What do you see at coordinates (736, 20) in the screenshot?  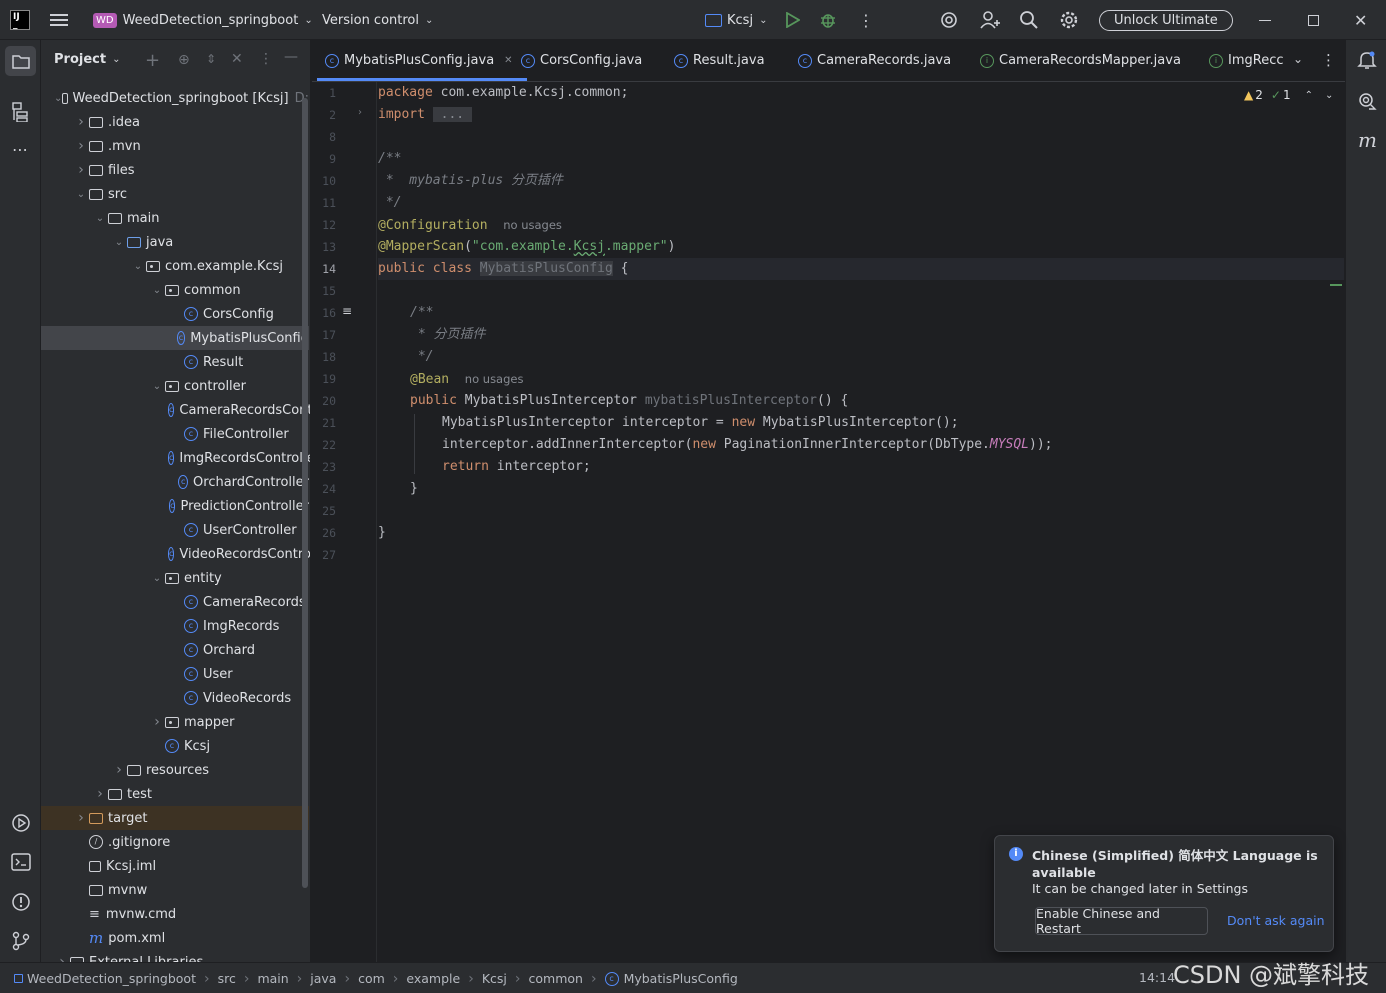 I see `run-config-selector: Kcsj ⌄` at bounding box center [736, 20].